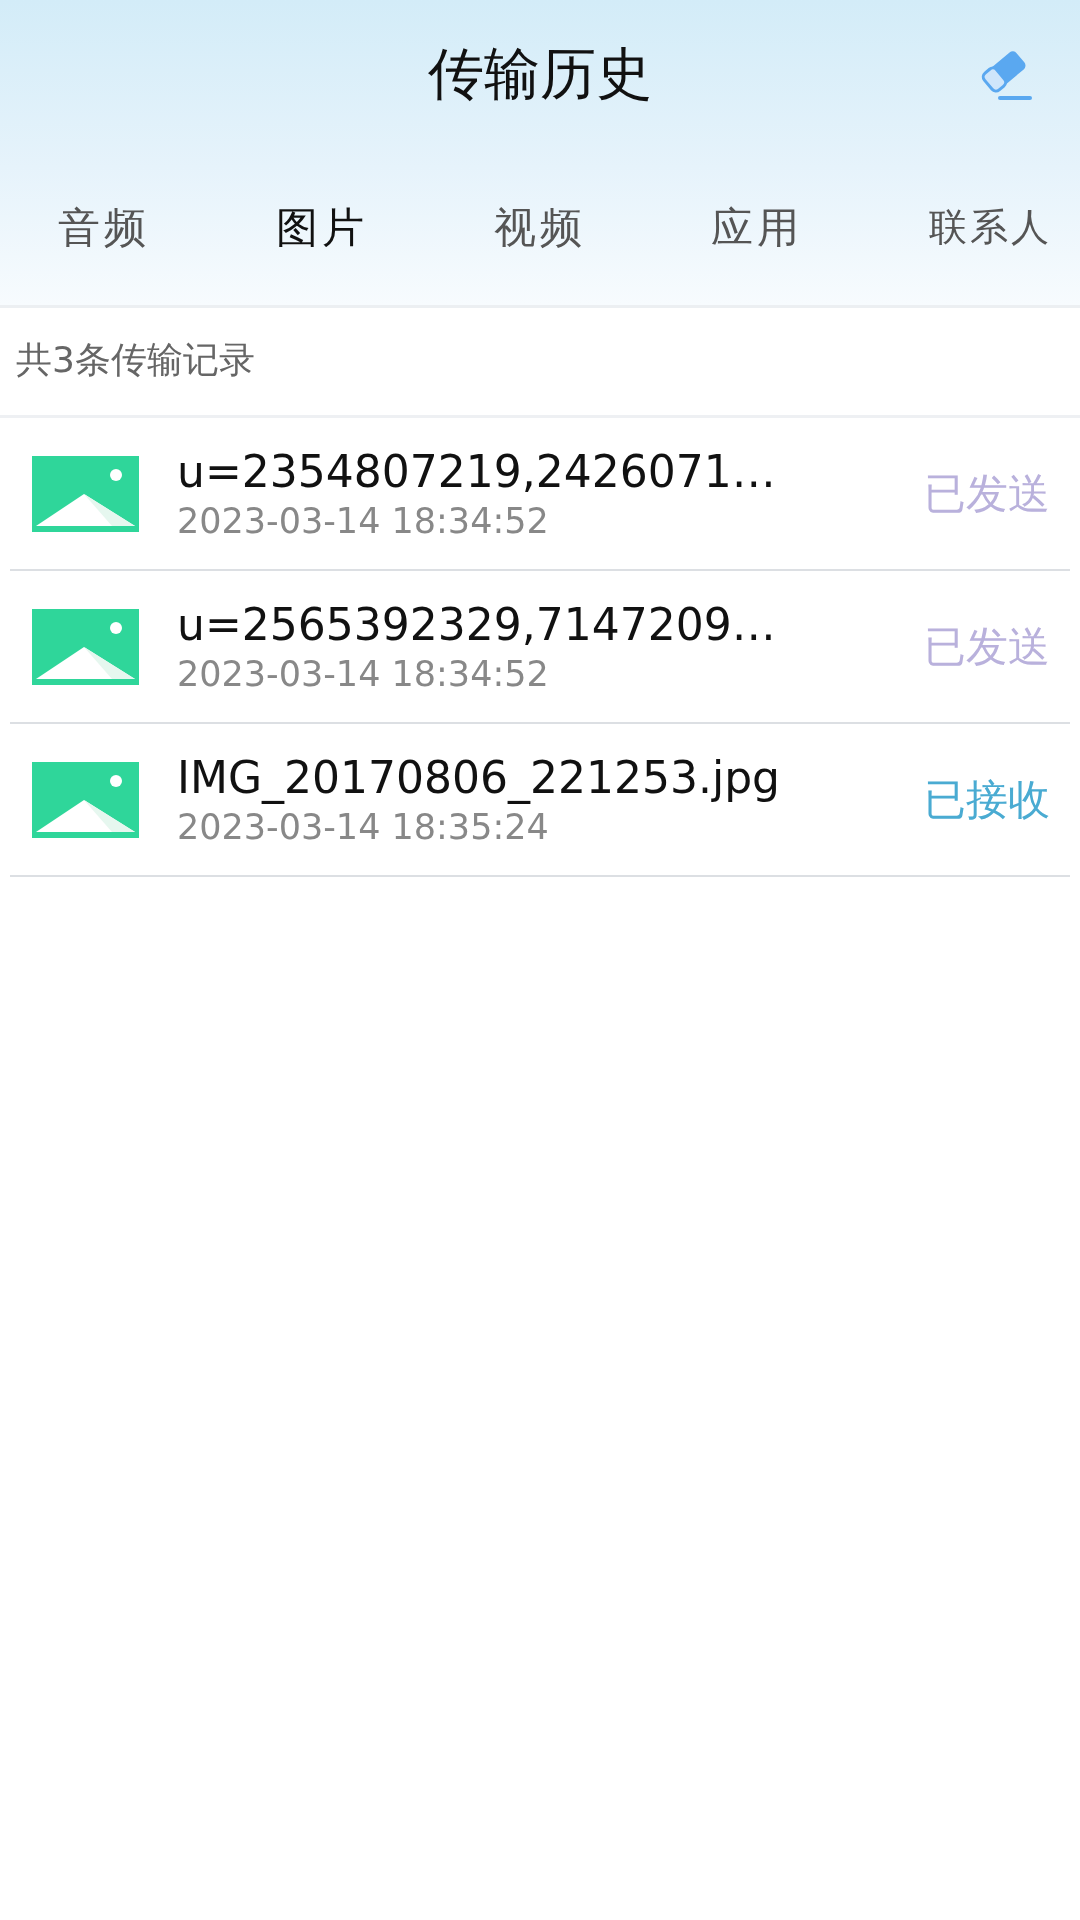 The image size is (1080, 1920). Describe the element at coordinates (540, 74) in the screenshot. I see `window-title: 传输历史` at that location.